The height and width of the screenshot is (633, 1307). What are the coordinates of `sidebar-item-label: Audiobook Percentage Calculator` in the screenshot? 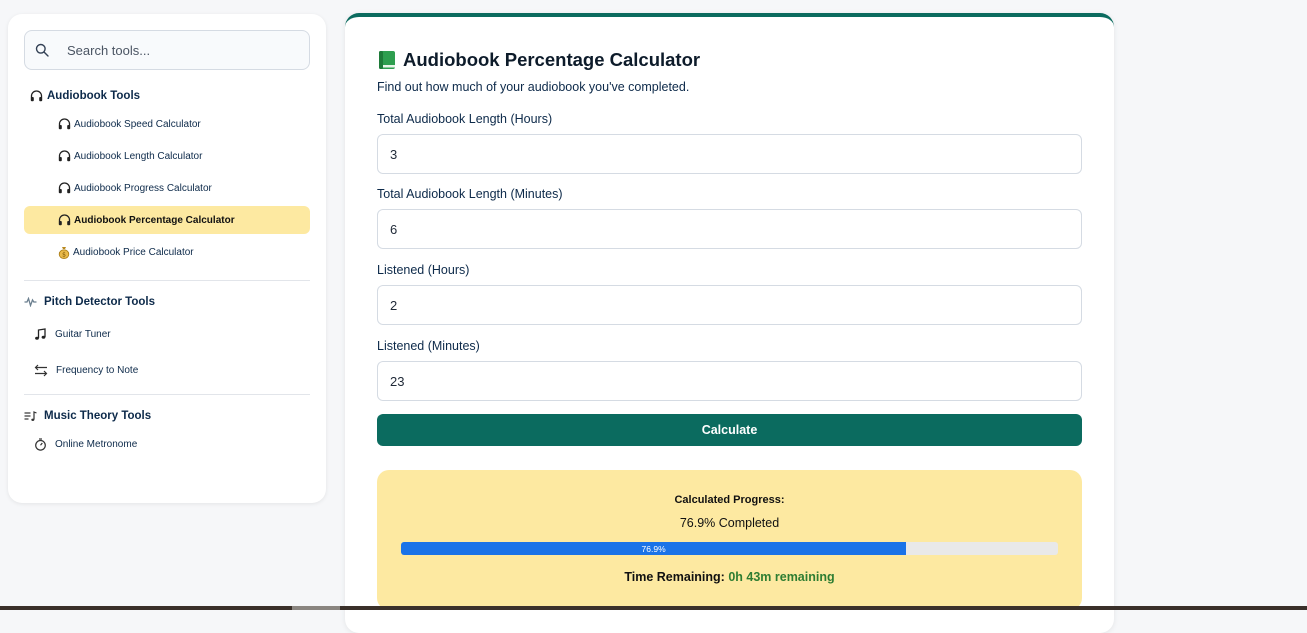 It's located at (154, 220).